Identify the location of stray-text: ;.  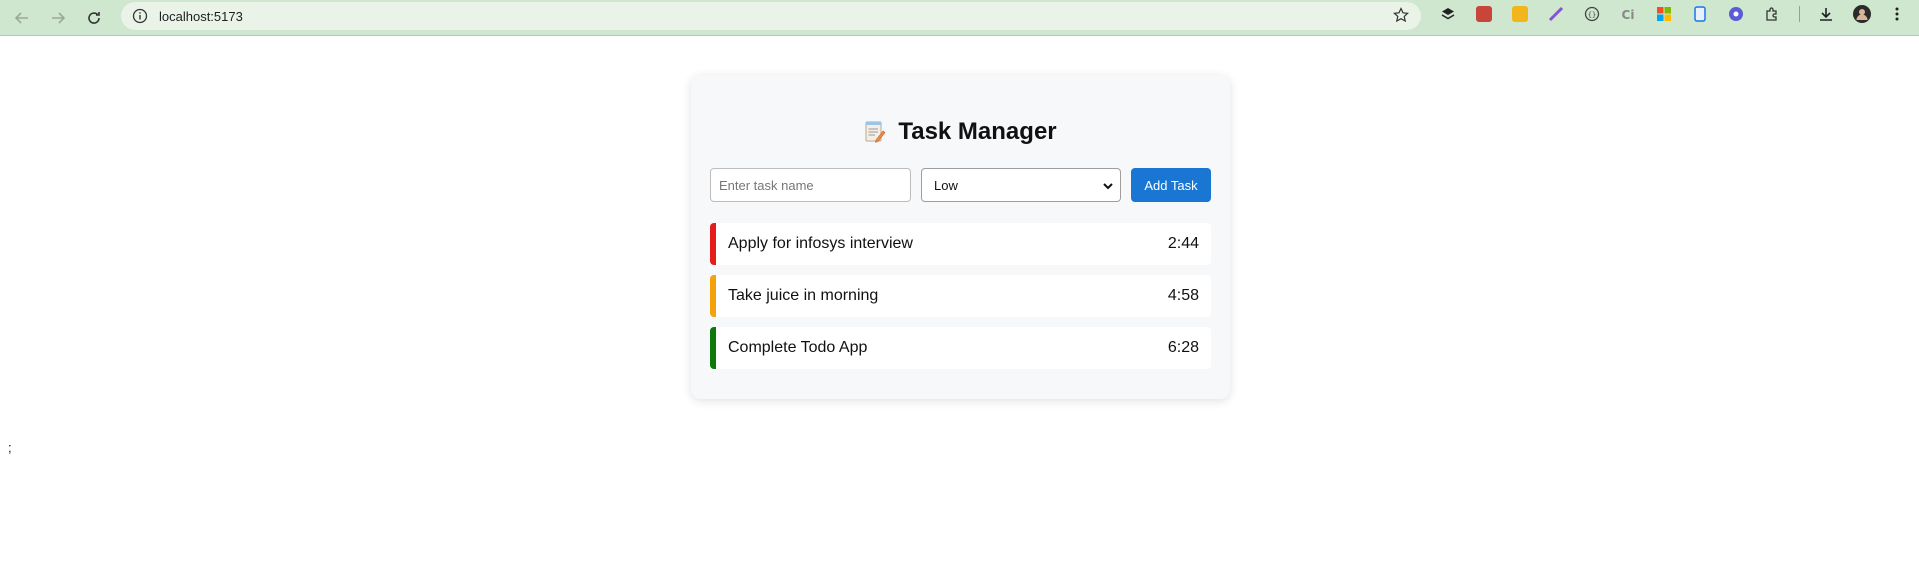
(10, 447).